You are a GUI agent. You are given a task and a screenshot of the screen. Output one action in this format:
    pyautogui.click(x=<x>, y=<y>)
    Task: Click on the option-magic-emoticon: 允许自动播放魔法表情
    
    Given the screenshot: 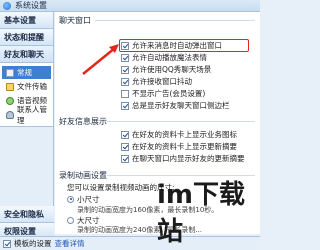 What is the action you would take?
    pyautogui.click(x=164, y=57)
    